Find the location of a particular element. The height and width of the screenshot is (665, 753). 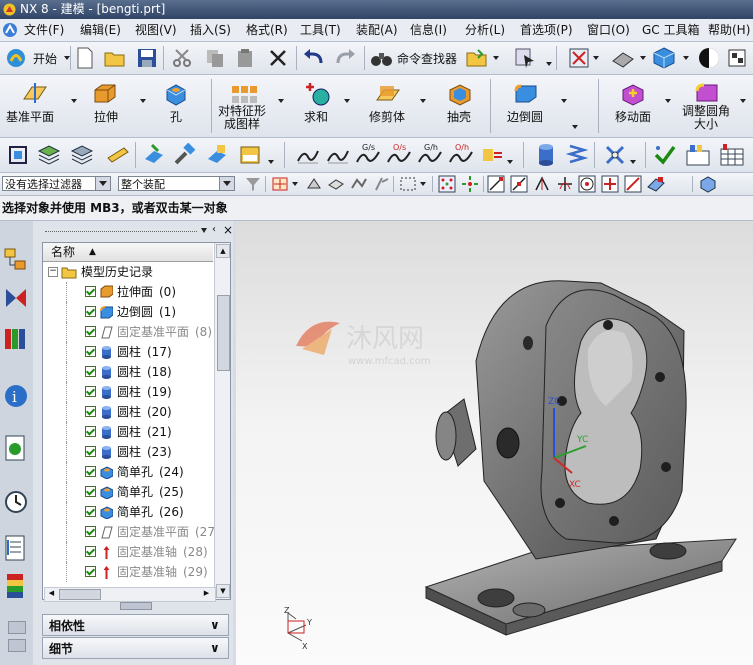

curve-os-icon: O/s is located at coordinates (399, 154).